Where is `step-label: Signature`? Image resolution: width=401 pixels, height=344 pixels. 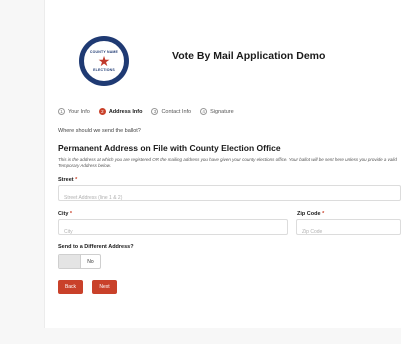 step-label: Signature is located at coordinates (222, 111).